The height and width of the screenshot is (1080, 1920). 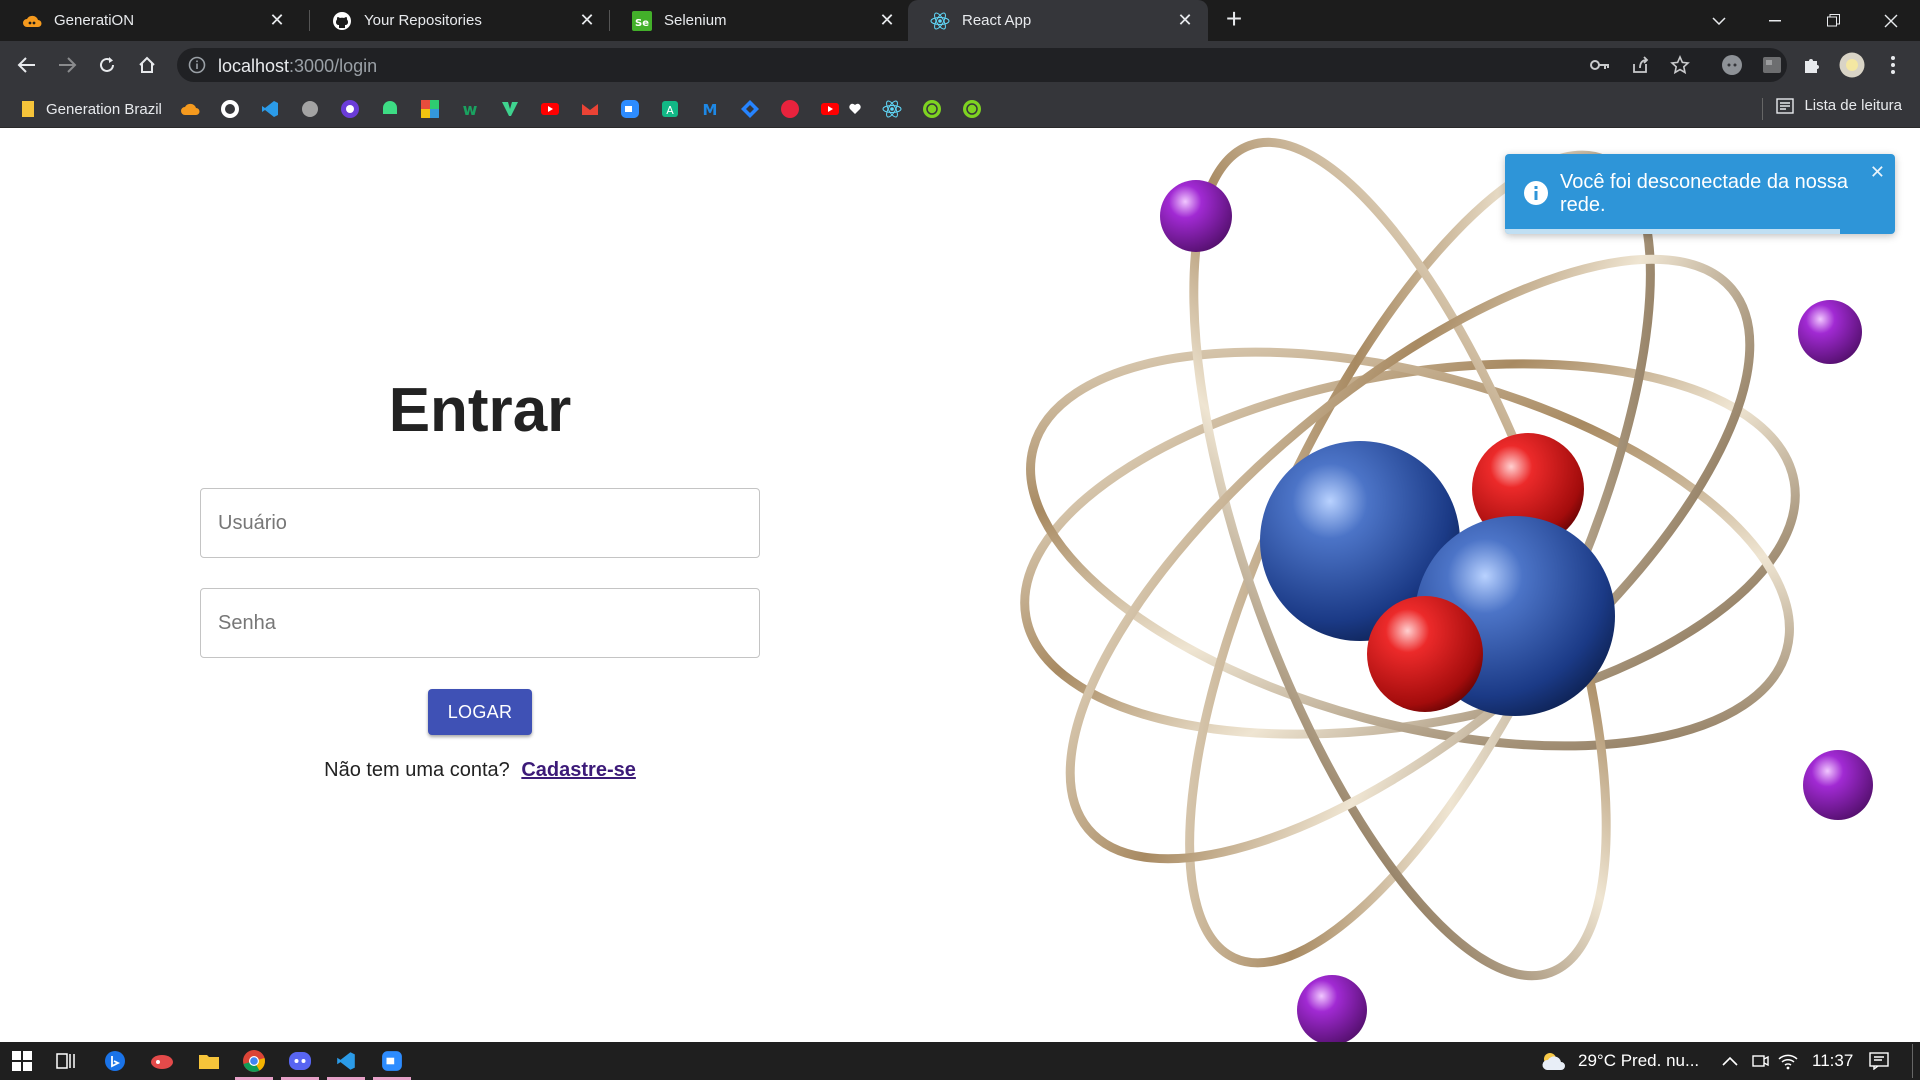 I want to click on heart-icon, so click(x=855, y=109).